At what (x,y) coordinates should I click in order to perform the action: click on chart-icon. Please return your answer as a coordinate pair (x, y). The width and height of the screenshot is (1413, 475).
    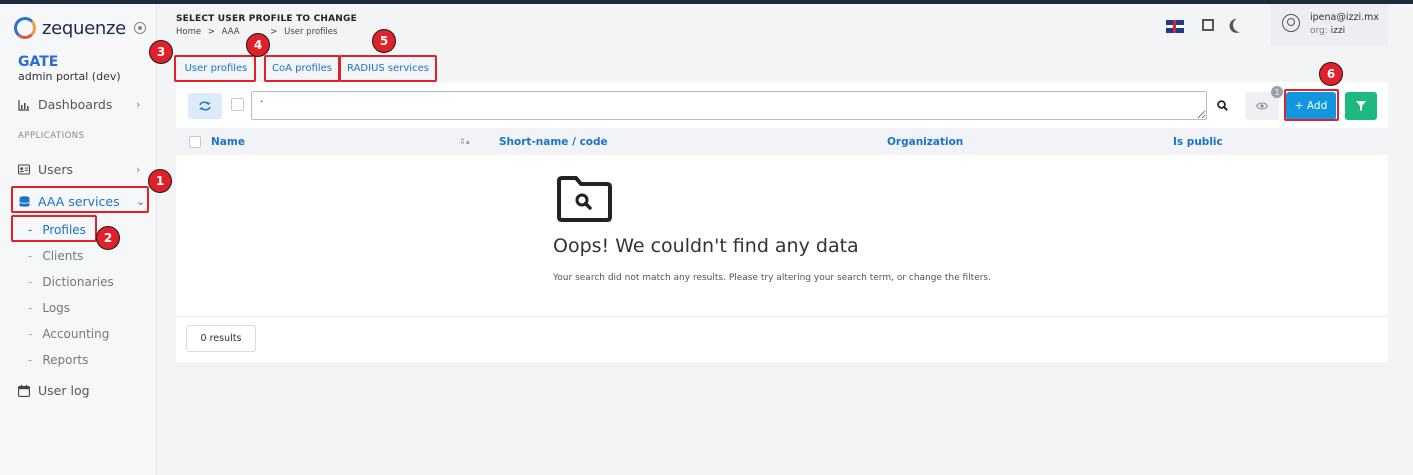
    Looking at the image, I should click on (24, 105).